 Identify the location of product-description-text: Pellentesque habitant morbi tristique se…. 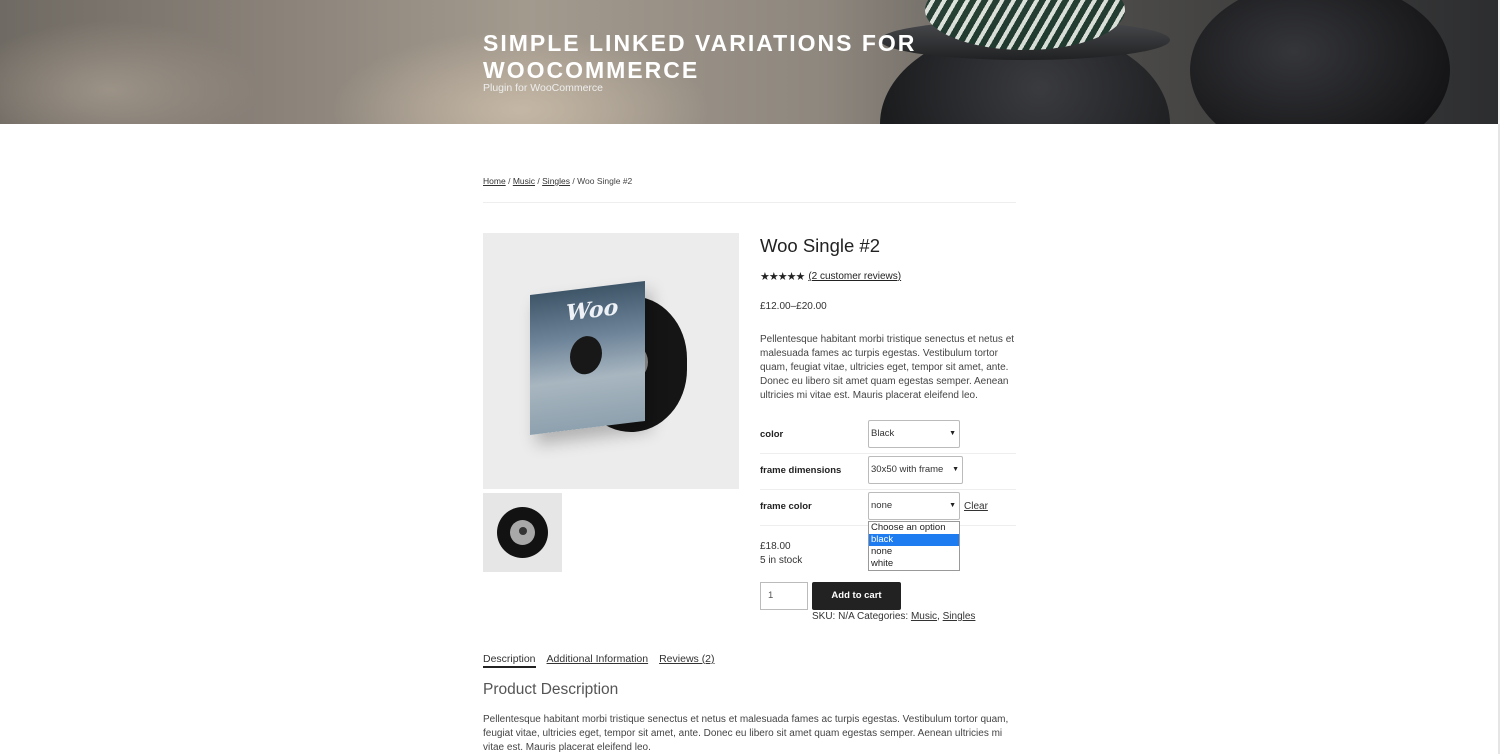
(746, 733).